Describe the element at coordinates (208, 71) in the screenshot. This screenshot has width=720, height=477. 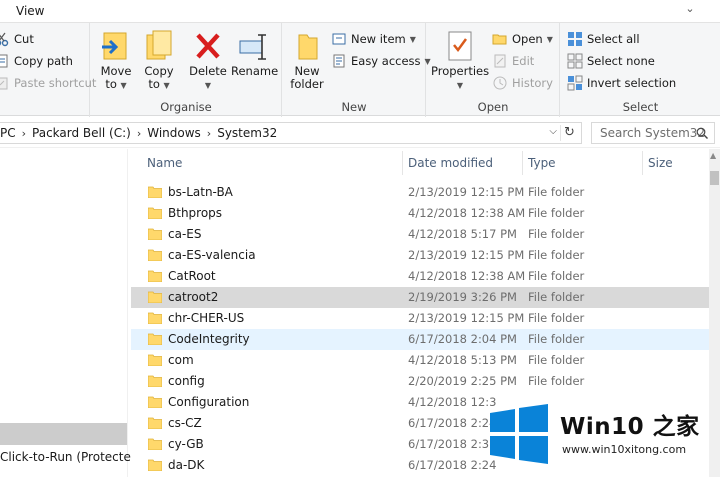
I see `delete-label: Delete` at that location.